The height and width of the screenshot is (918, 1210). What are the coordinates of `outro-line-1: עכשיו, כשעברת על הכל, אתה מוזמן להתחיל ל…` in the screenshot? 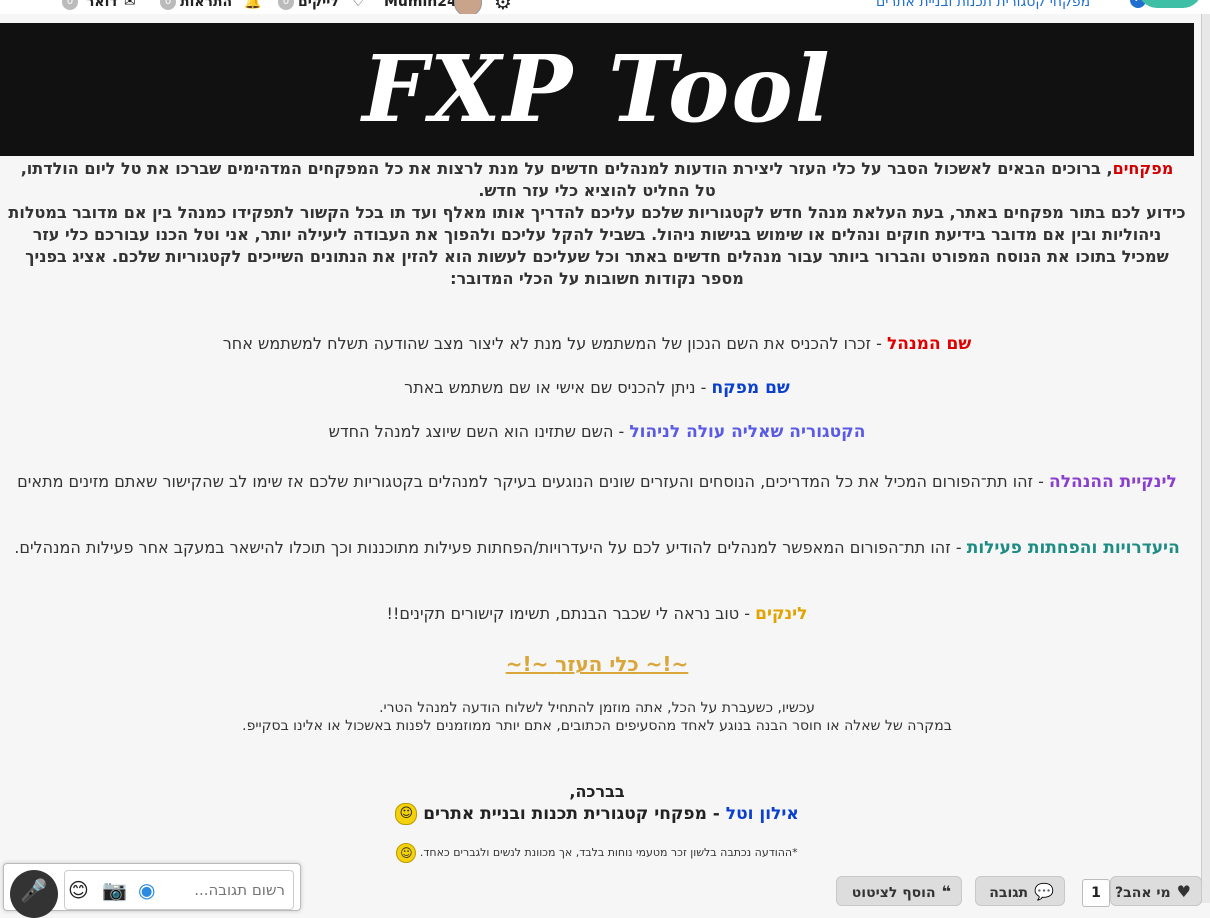 It's located at (597, 708).